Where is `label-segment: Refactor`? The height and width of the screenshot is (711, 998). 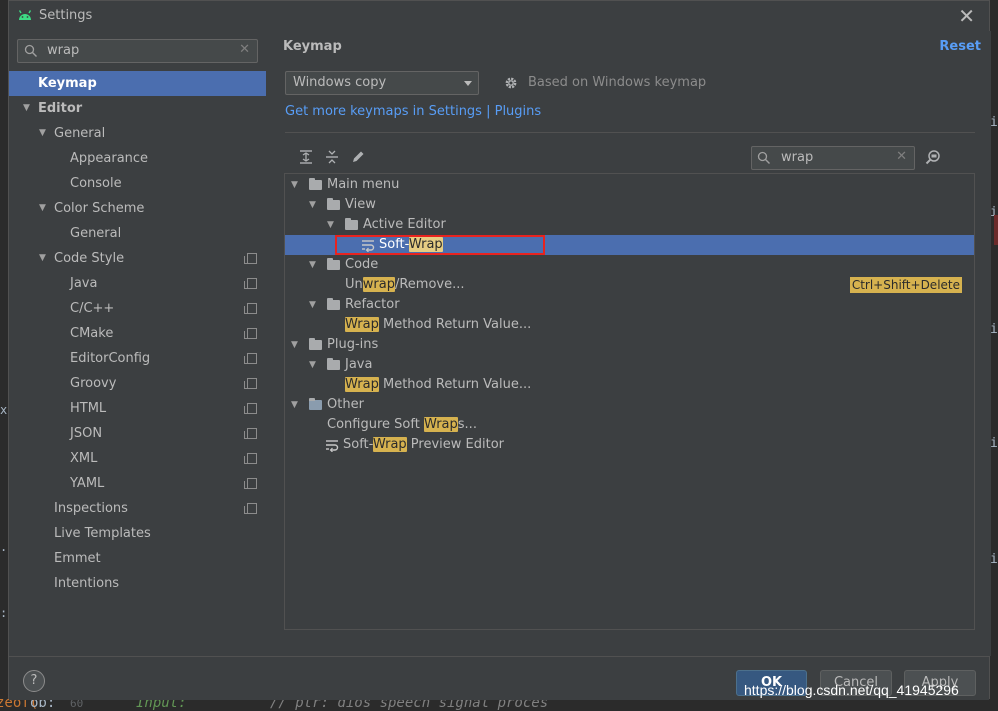 label-segment: Refactor is located at coordinates (372, 304).